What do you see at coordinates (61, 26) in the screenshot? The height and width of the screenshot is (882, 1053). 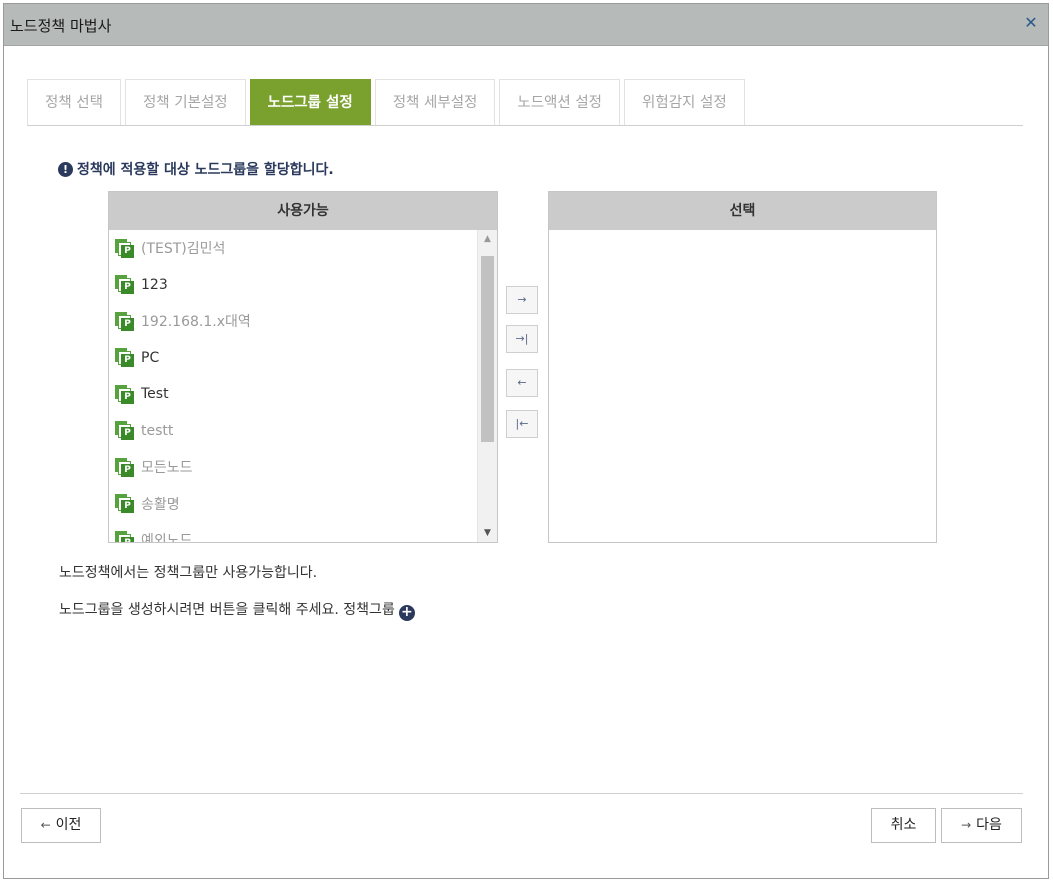 I see `window-title: 노드정책 마법사` at bounding box center [61, 26].